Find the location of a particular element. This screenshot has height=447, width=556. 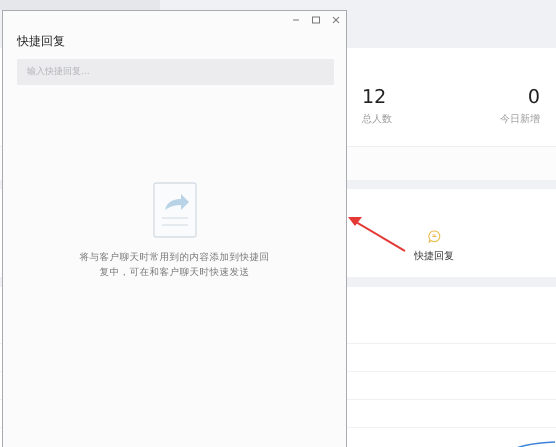

stat-value: 0 is located at coordinates (534, 97).